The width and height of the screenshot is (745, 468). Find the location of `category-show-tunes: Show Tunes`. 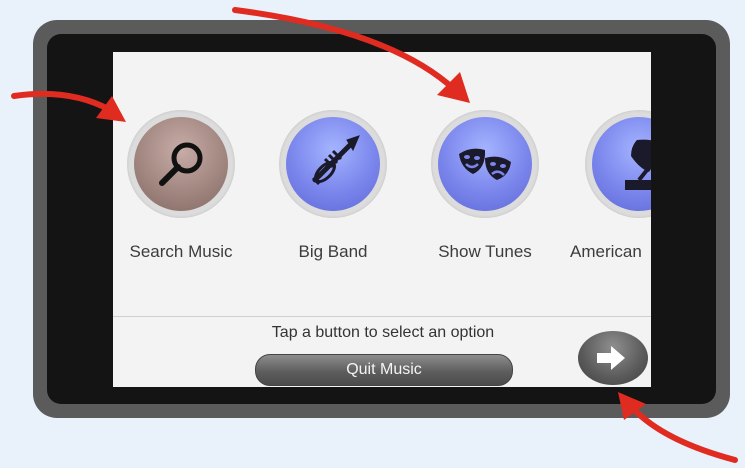

category-show-tunes: Show Tunes is located at coordinates (485, 185).